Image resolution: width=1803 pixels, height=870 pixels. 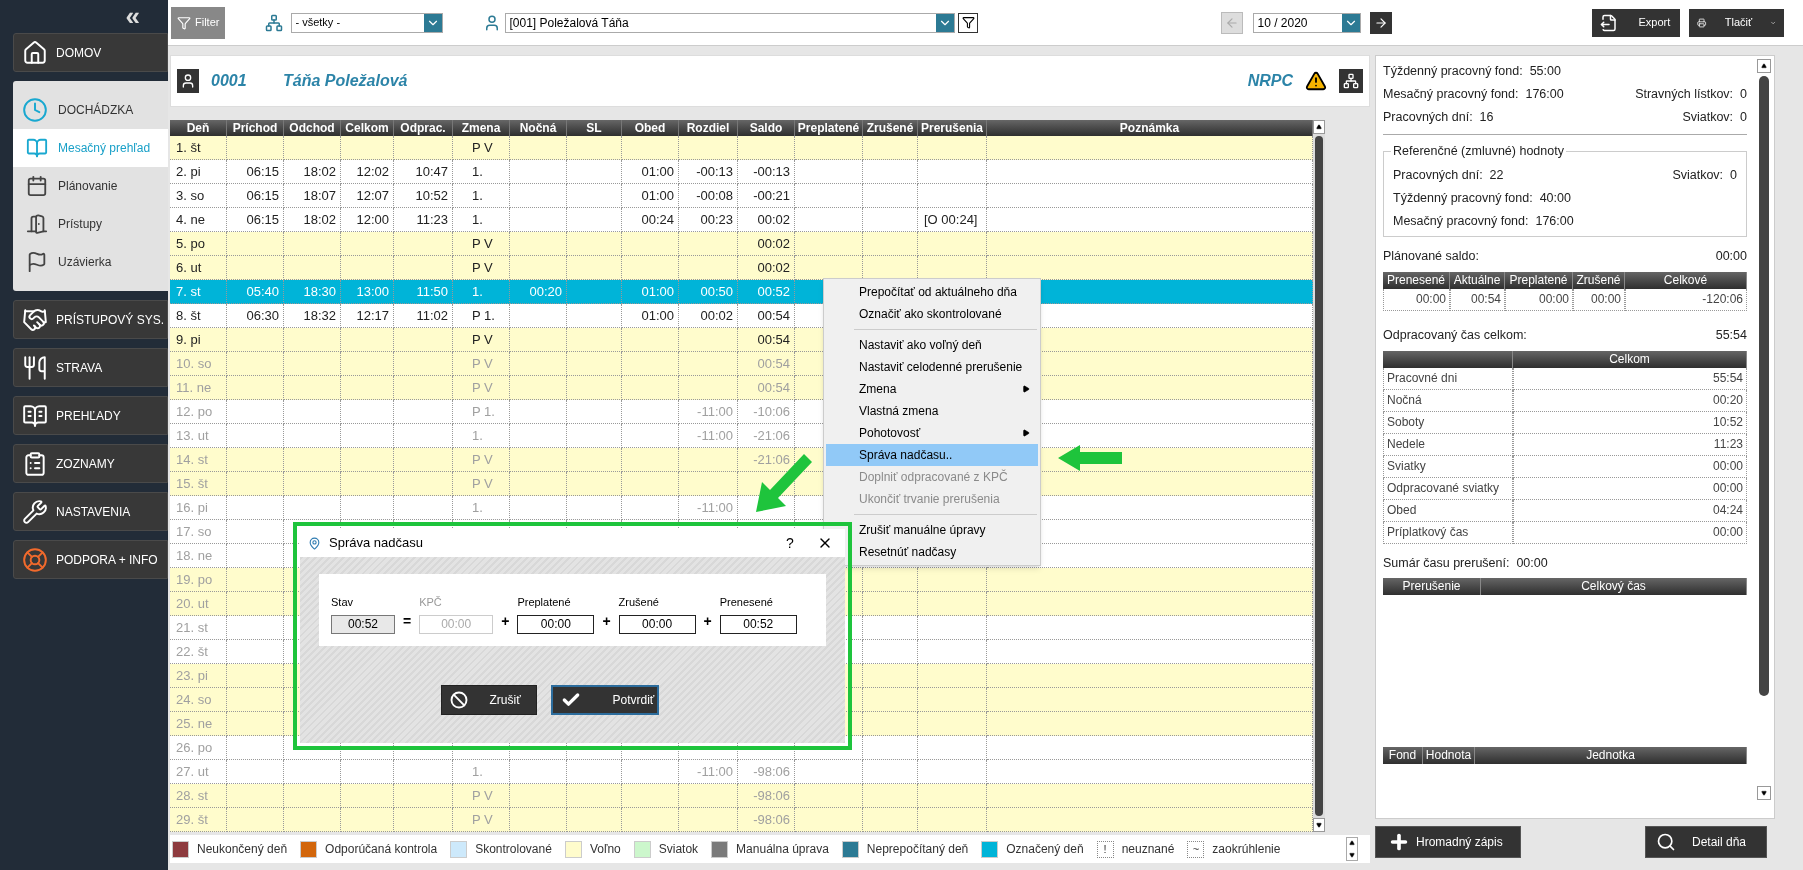 What do you see at coordinates (1686, 280) in the screenshot?
I see `column-header: Celkové` at bounding box center [1686, 280].